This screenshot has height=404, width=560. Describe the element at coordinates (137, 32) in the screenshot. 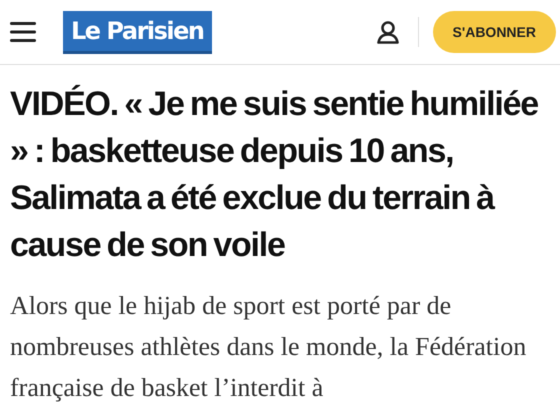

I see `site-logo: Le Parisien` at that location.